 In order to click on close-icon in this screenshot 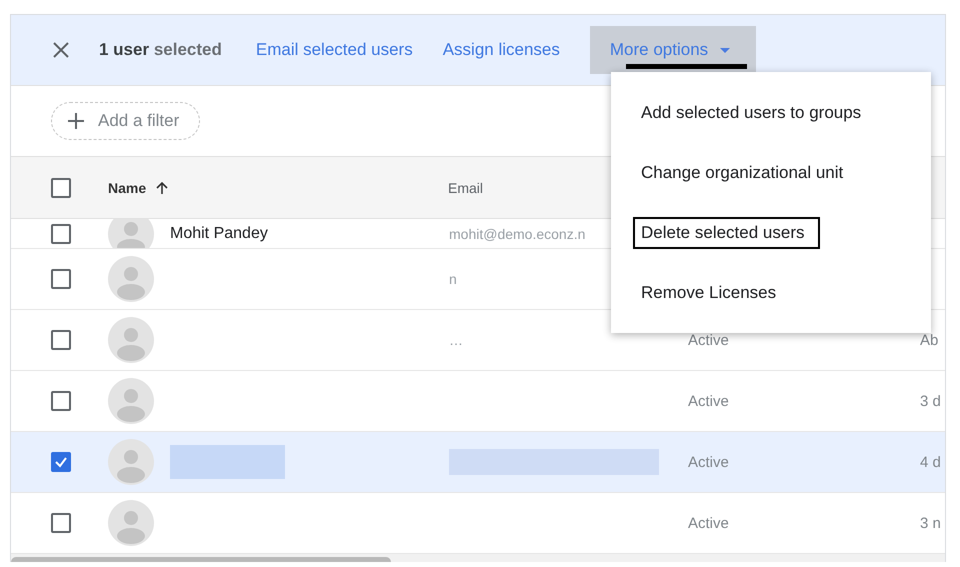, I will do `click(61, 50)`.